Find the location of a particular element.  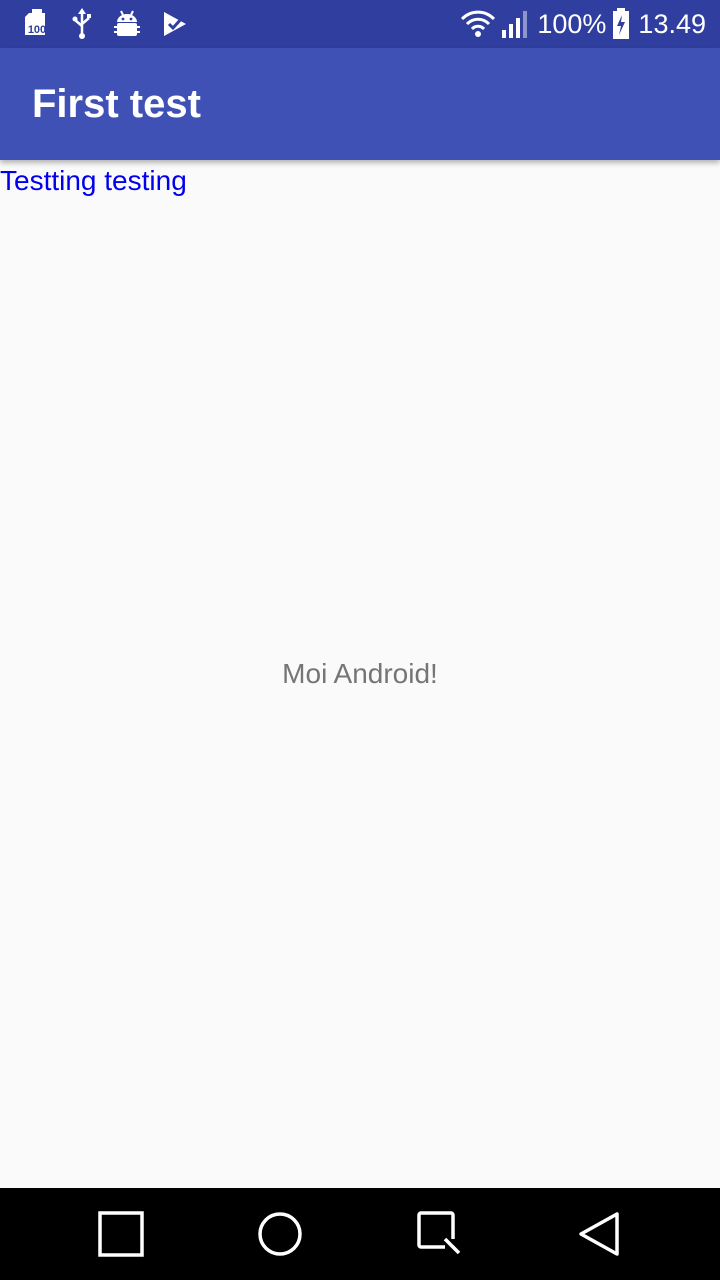

circle-icon is located at coordinates (280, 1234).